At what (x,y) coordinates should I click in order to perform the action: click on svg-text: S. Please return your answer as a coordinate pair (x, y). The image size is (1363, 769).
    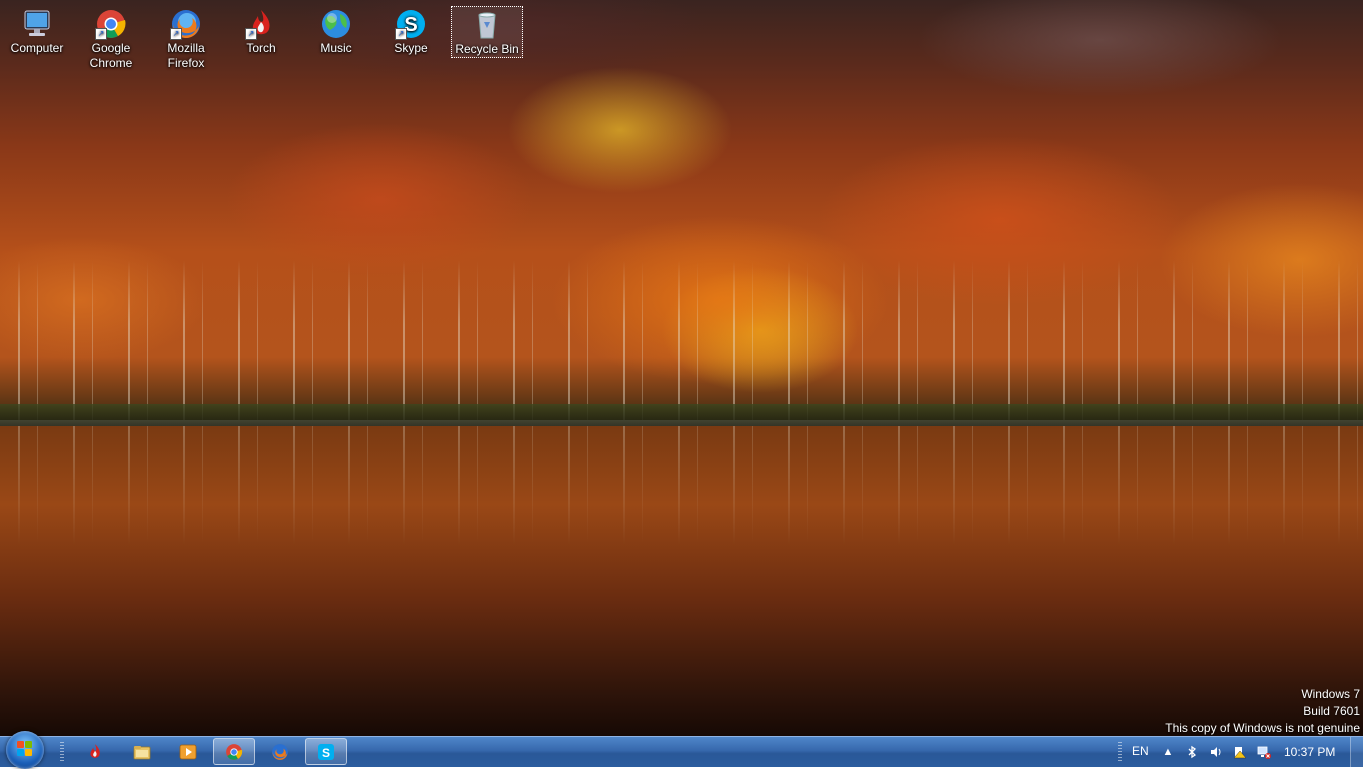
    Looking at the image, I should click on (326, 753).